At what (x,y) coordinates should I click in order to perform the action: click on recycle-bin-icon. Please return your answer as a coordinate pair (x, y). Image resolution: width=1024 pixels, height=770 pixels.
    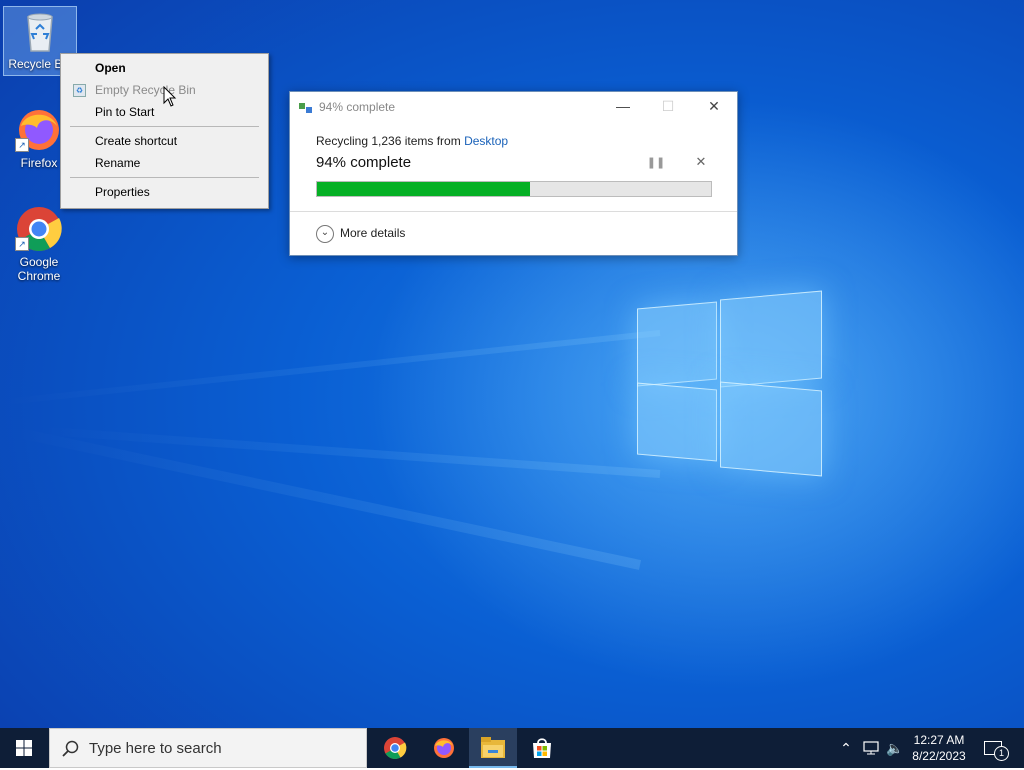
    Looking at the image, I should click on (40, 31).